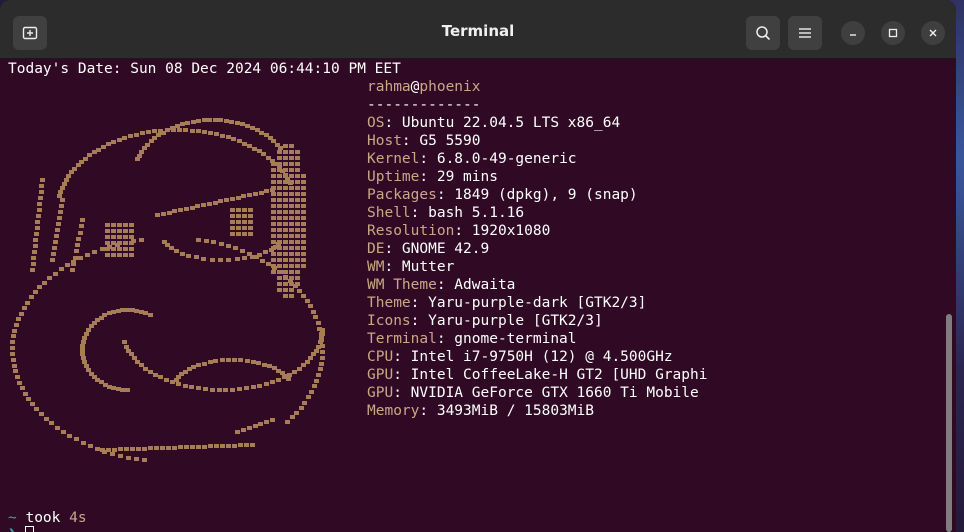 The height and width of the screenshot is (532, 964). I want to click on close-icon, so click(933, 33).